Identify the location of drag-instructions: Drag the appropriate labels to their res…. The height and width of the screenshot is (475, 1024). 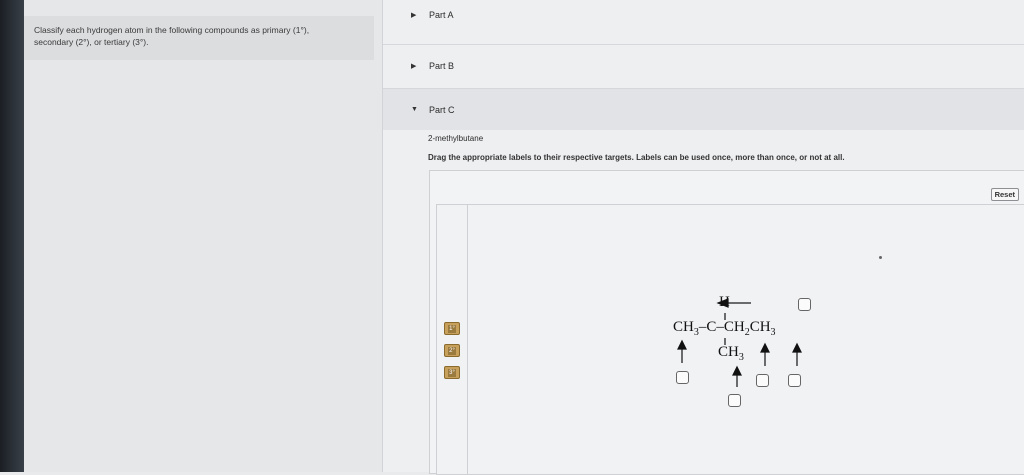
(636, 157).